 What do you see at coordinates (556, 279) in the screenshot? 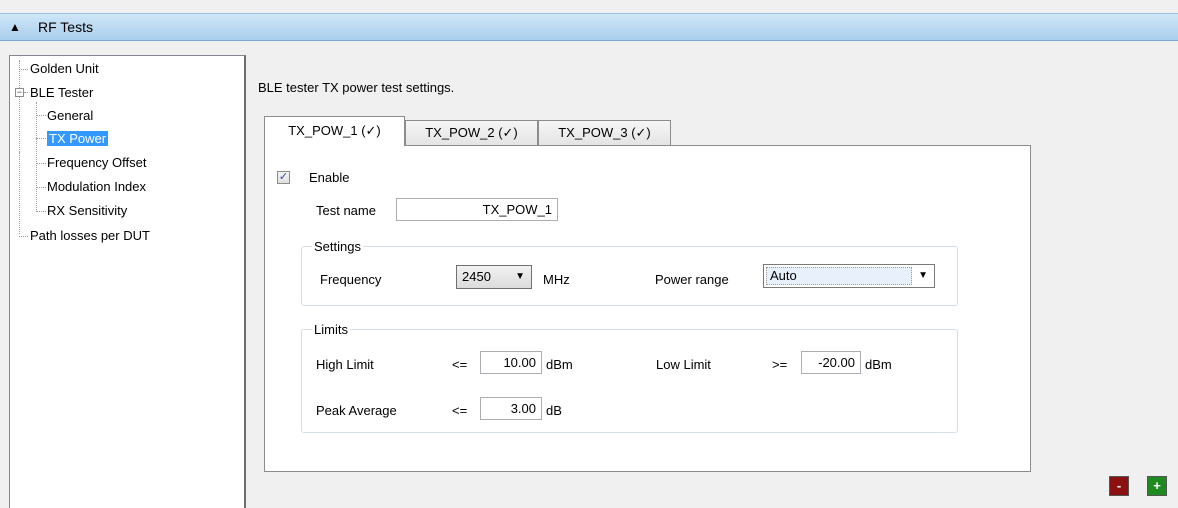
I see `frequency-unit: MHz` at bounding box center [556, 279].